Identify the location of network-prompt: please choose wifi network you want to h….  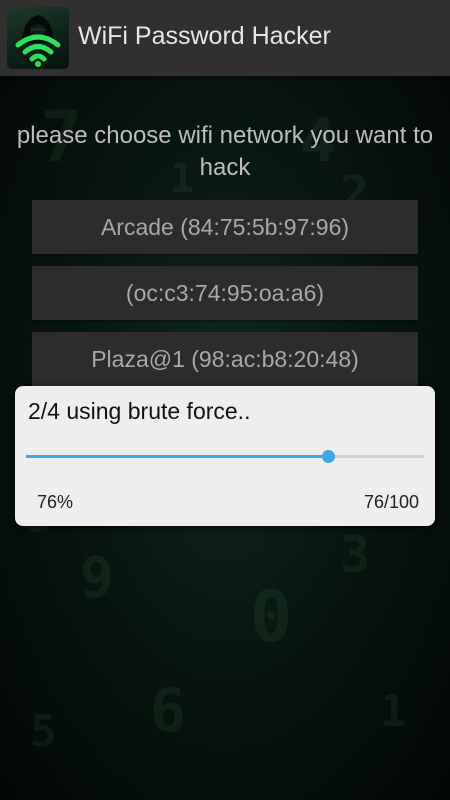
(225, 151).